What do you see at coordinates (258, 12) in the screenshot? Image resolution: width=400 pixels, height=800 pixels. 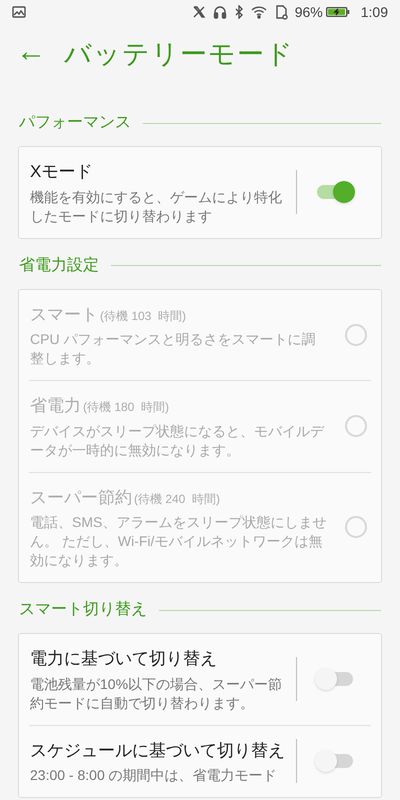 I see `wifi-icon` at bounding box center [258, 12].